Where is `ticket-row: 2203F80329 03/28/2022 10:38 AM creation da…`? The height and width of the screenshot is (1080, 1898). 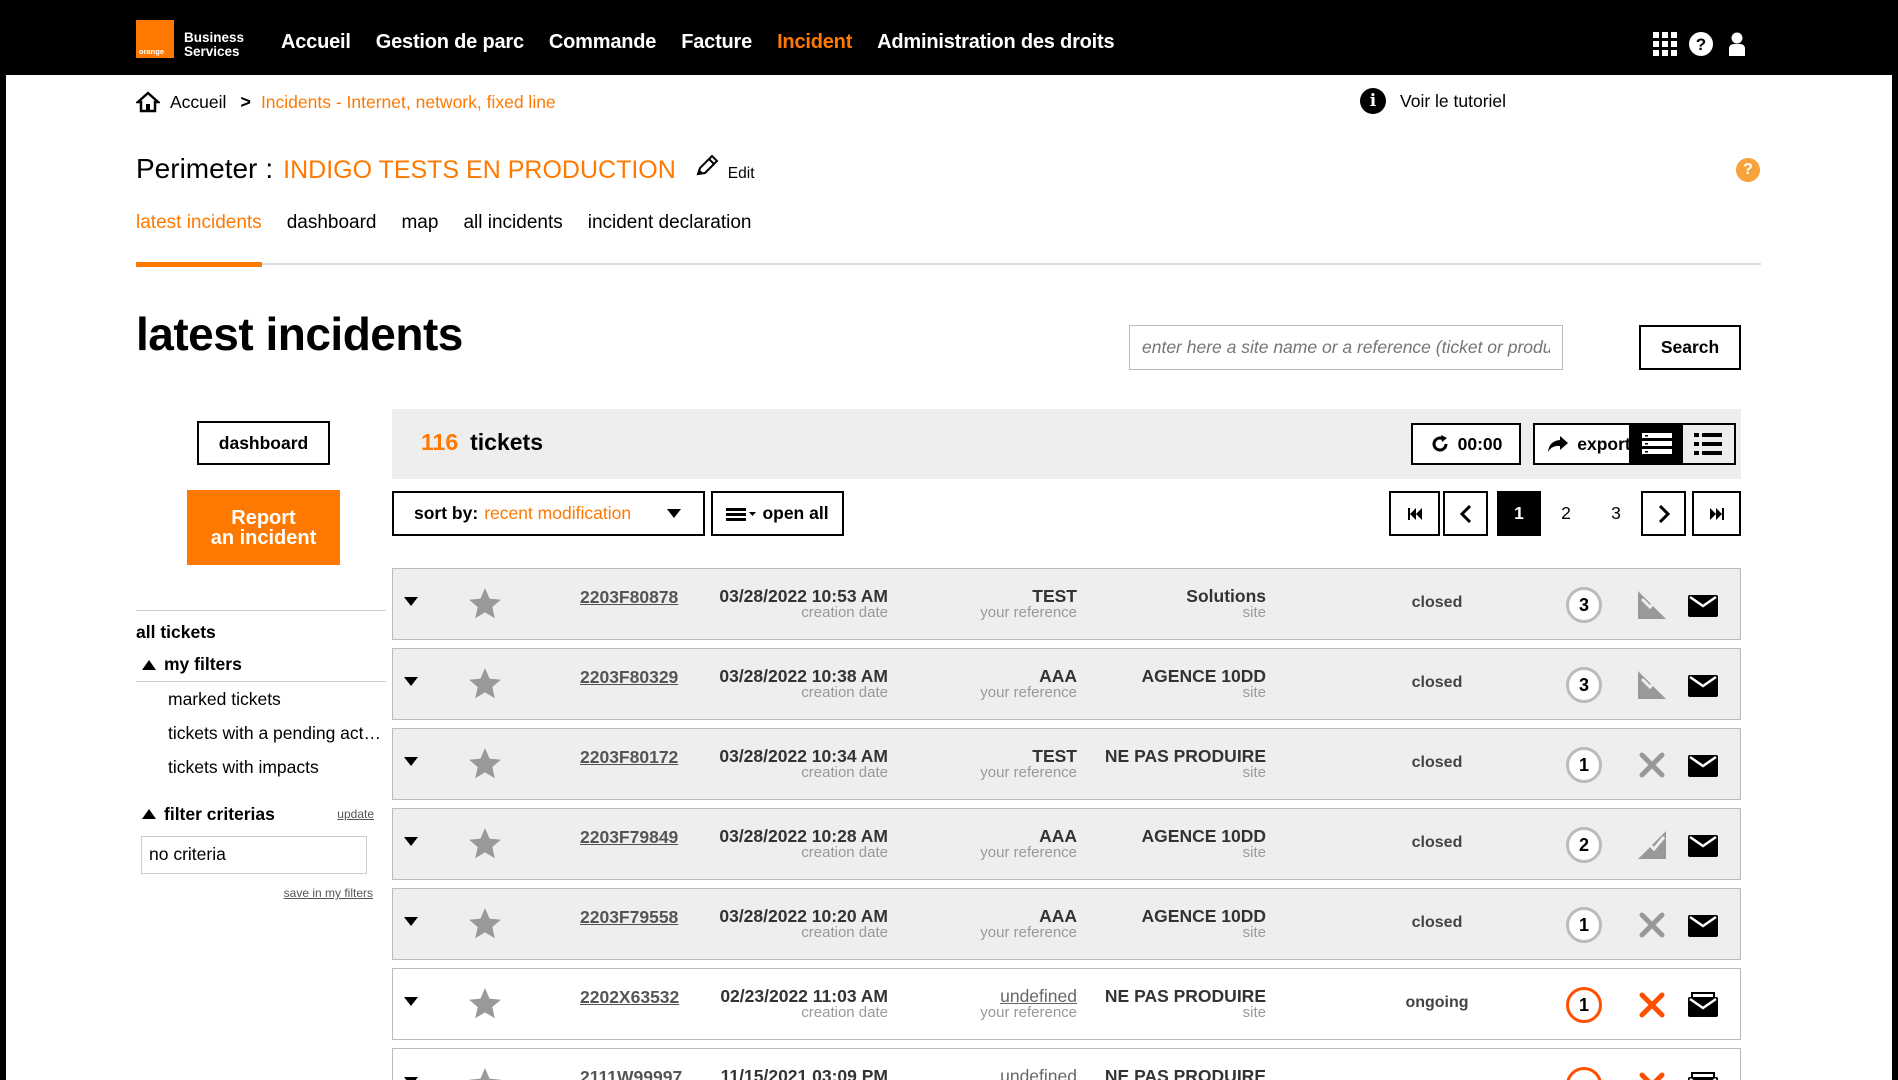 ticket-row: 2203F80329 03/28/2022 10:38 AM creation da… is located at coordinates (1066, 684).